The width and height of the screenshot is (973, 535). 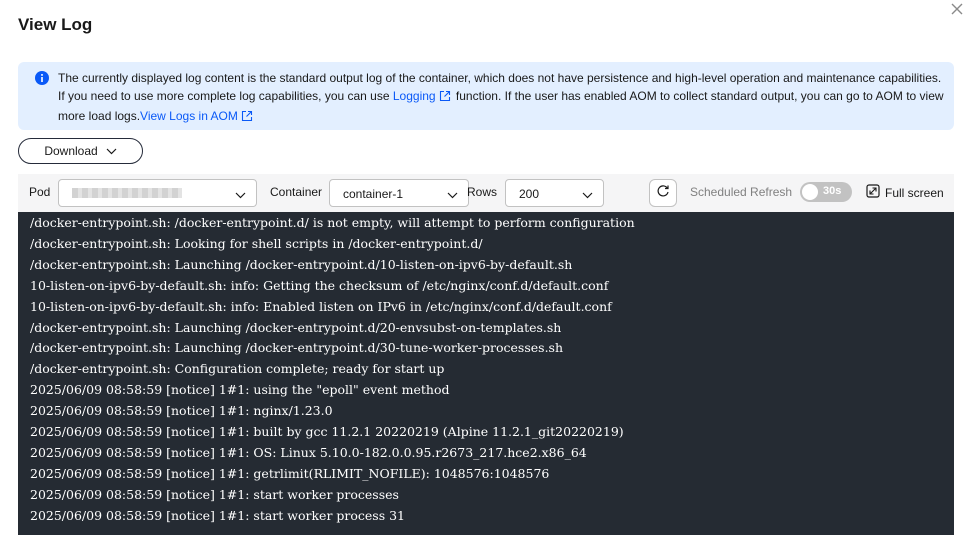 What do you see at coordinates (957, 9) in the screenshot?
I see `close-icon` at bounding box center [957, 9].